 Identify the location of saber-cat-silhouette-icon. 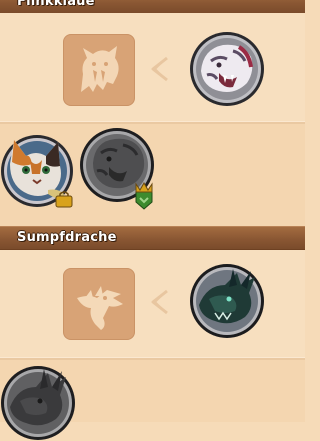
(99, 70).